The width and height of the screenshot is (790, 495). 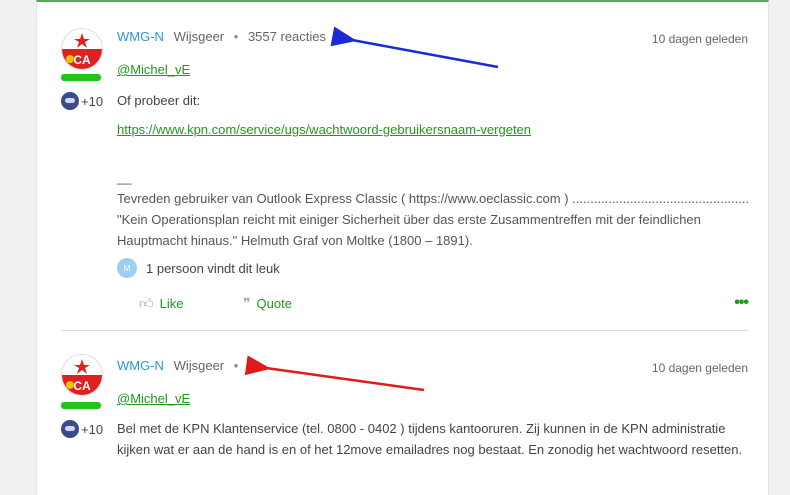 What do you see at coordinates (414, 47) in the screenshot?
I see `blue-annotation-arrow` at bounding box center [414, 47].